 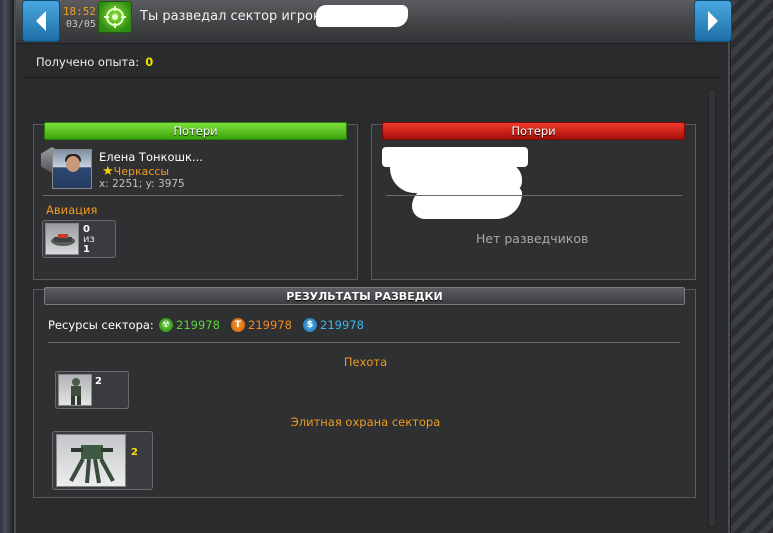 I want to click on report-title: Ты разведал сектор игрока, so click(x=234, y=16).